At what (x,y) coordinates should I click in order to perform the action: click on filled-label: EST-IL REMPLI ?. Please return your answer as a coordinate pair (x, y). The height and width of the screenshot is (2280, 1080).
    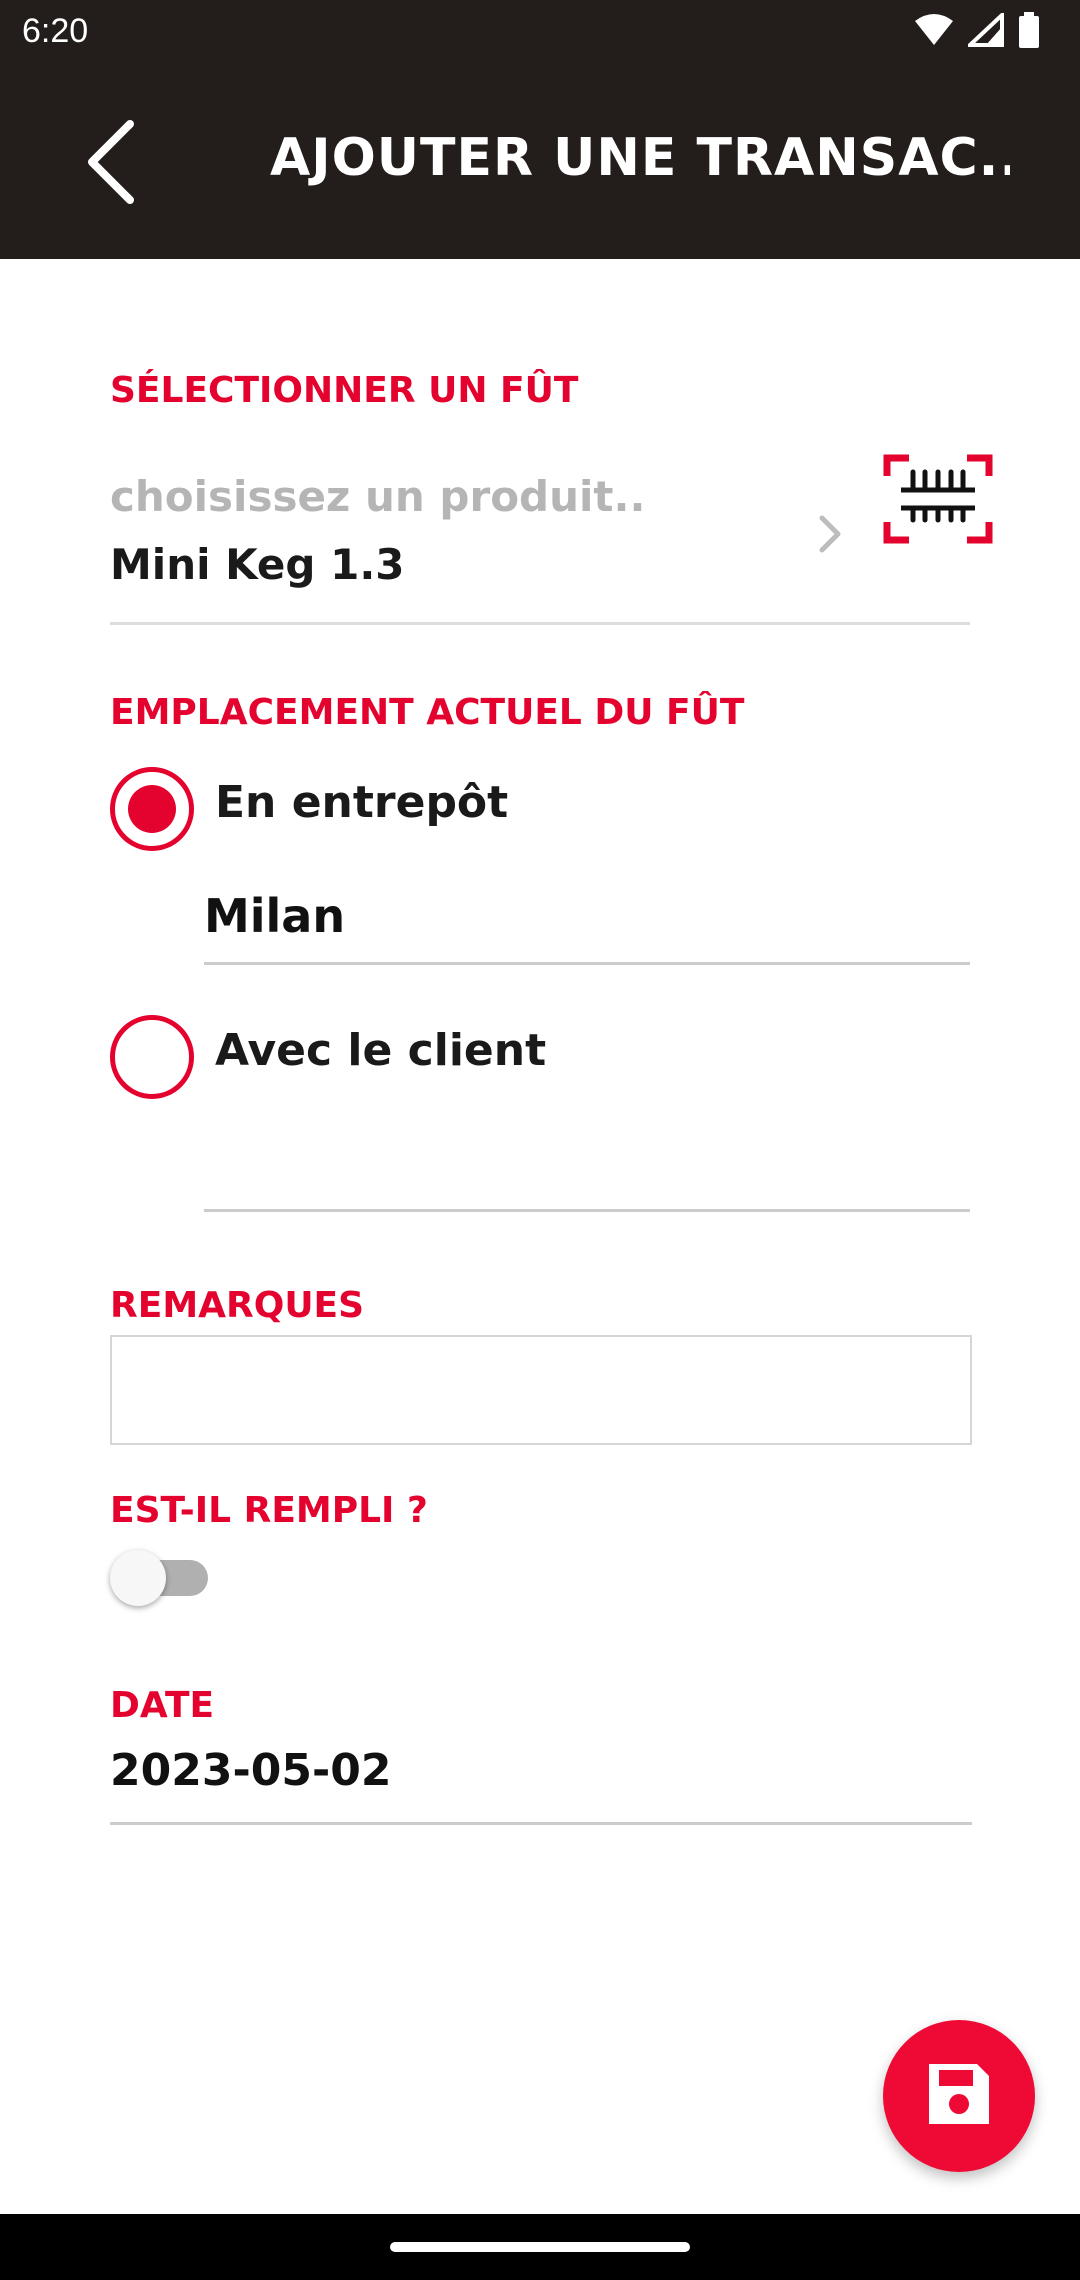
    Looking at the image, I should click on (269, 1510).